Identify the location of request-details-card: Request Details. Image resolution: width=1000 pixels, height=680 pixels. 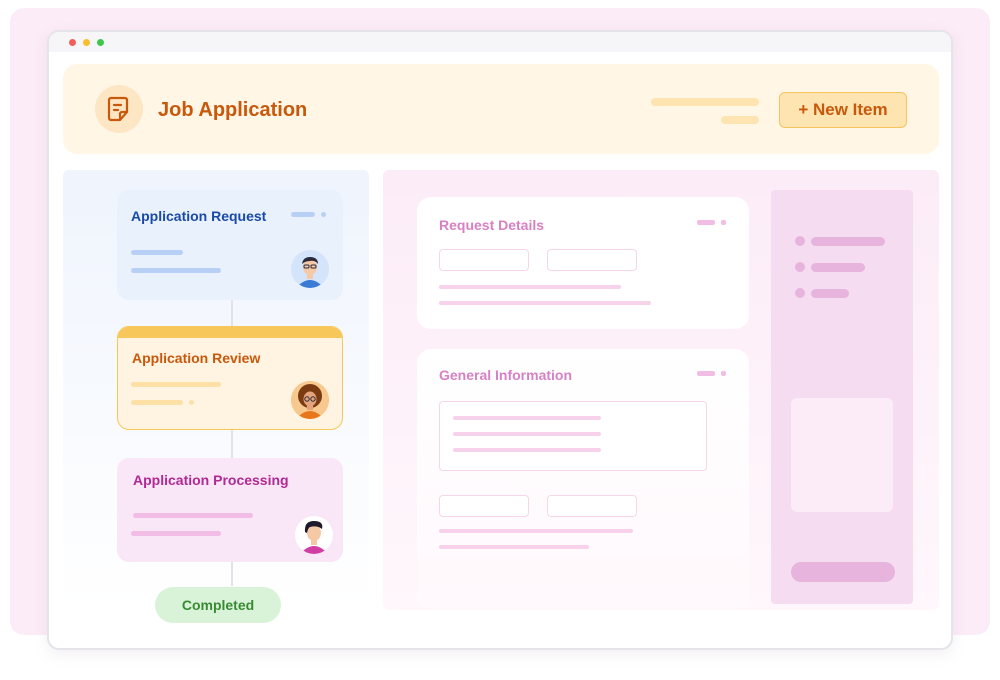
(583, 263).